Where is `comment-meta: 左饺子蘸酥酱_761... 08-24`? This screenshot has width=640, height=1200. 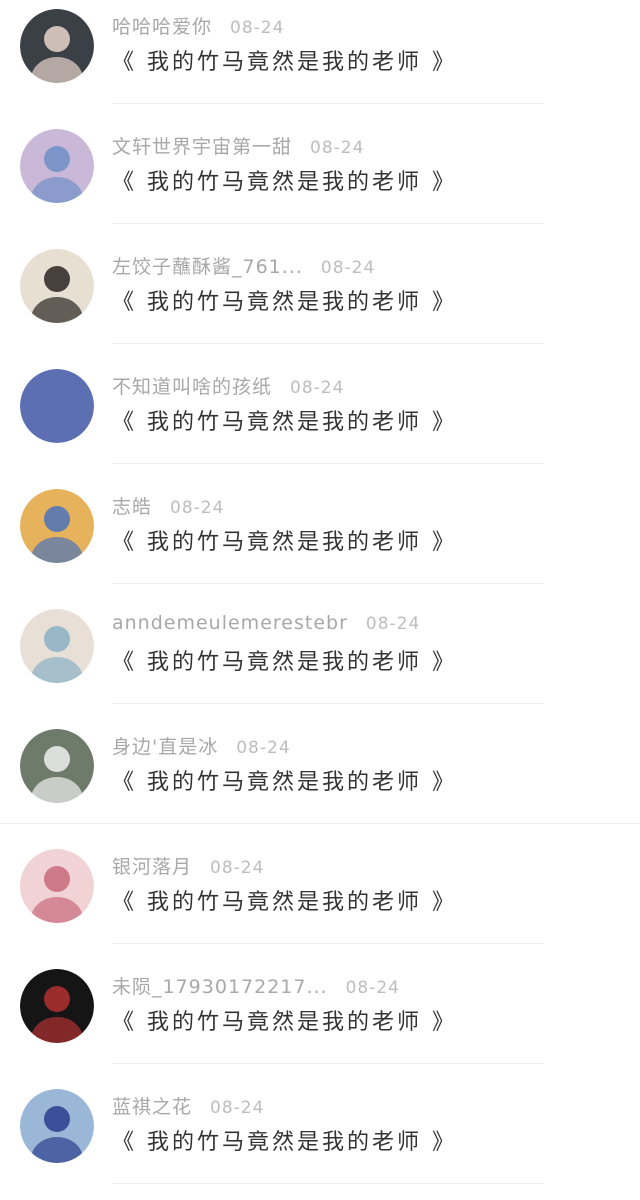
comment-meta: 左饺子蘸酥酱_761... 08-24 is located at coordinates (243, 266).